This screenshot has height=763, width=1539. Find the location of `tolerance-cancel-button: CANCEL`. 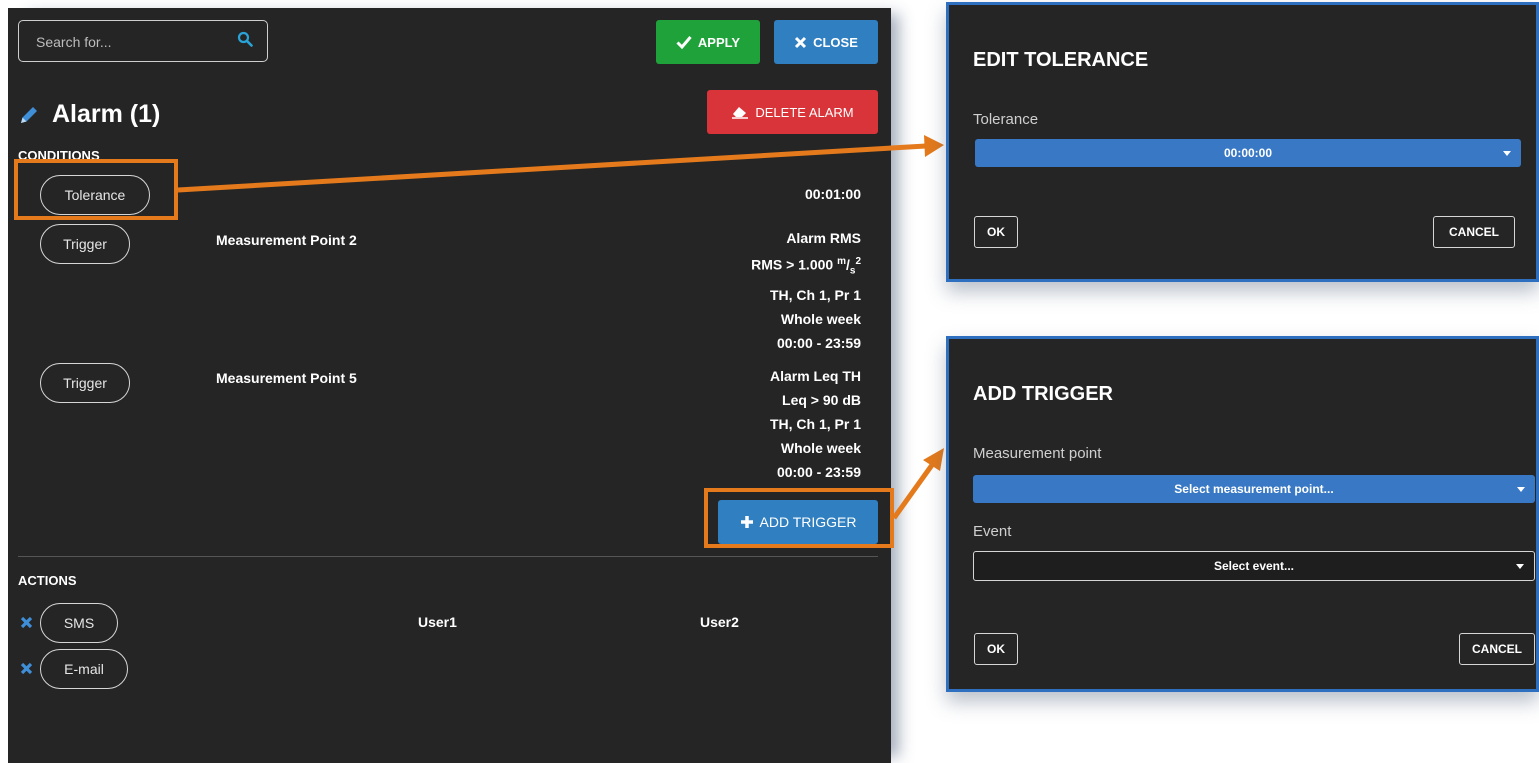

tolerance-cancel-button: CANCEL is located at coordinates (1474, 232).